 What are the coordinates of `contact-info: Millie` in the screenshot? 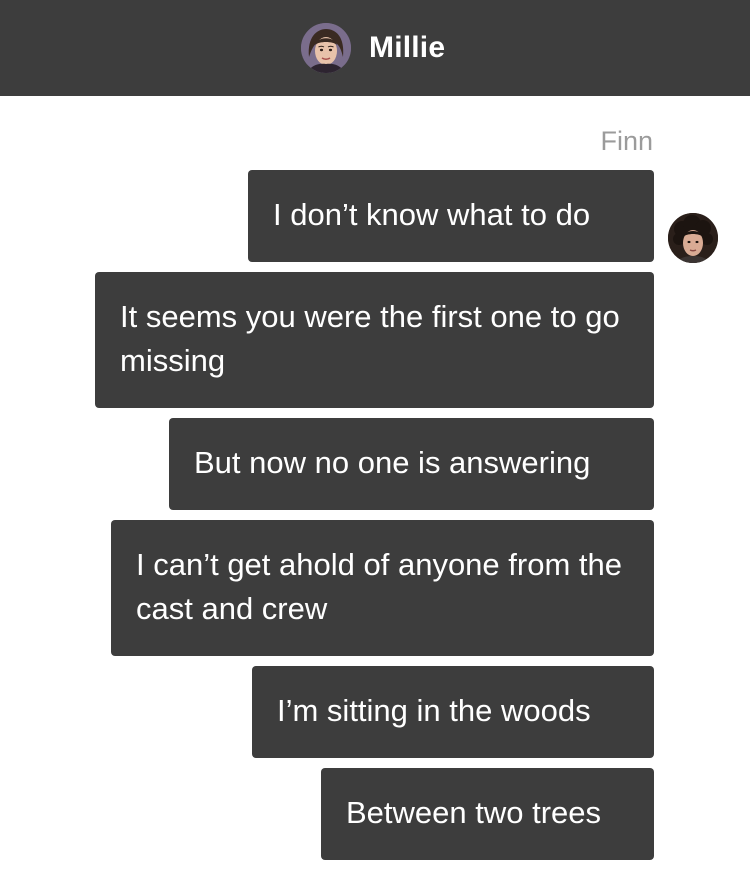 It's located at (373, 48).